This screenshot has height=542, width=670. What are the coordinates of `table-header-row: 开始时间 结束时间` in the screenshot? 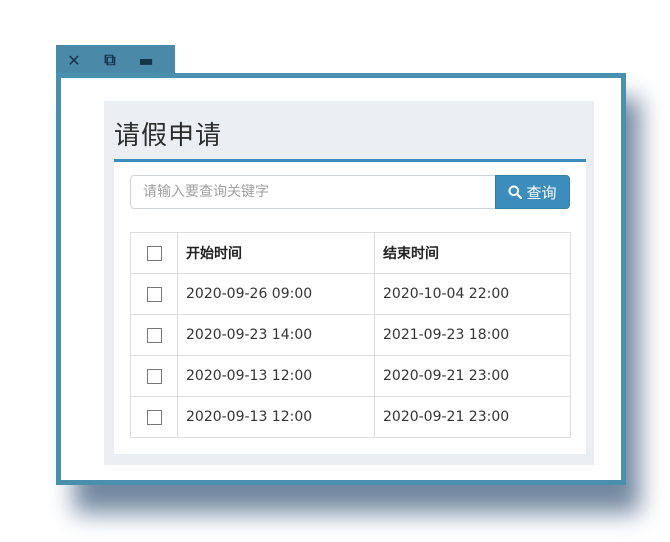 It's located at (350, 253).